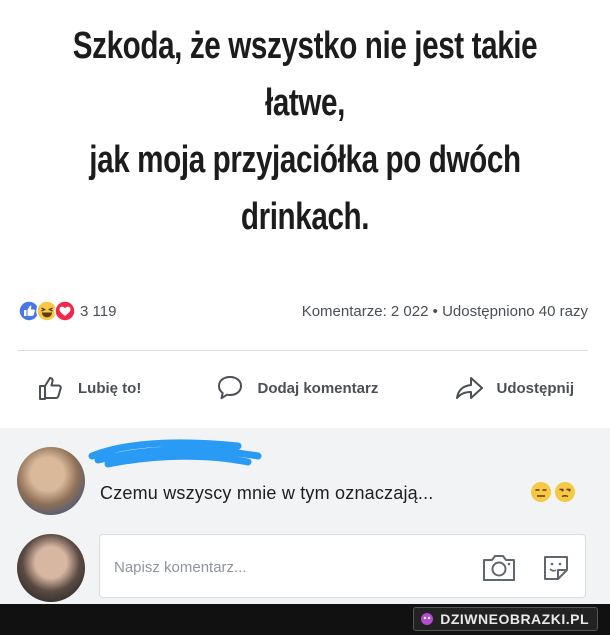 The height and width of the screenshot is (635, 610). I want to click on comment-button: Dodaj komentarz, so click(296, 388).